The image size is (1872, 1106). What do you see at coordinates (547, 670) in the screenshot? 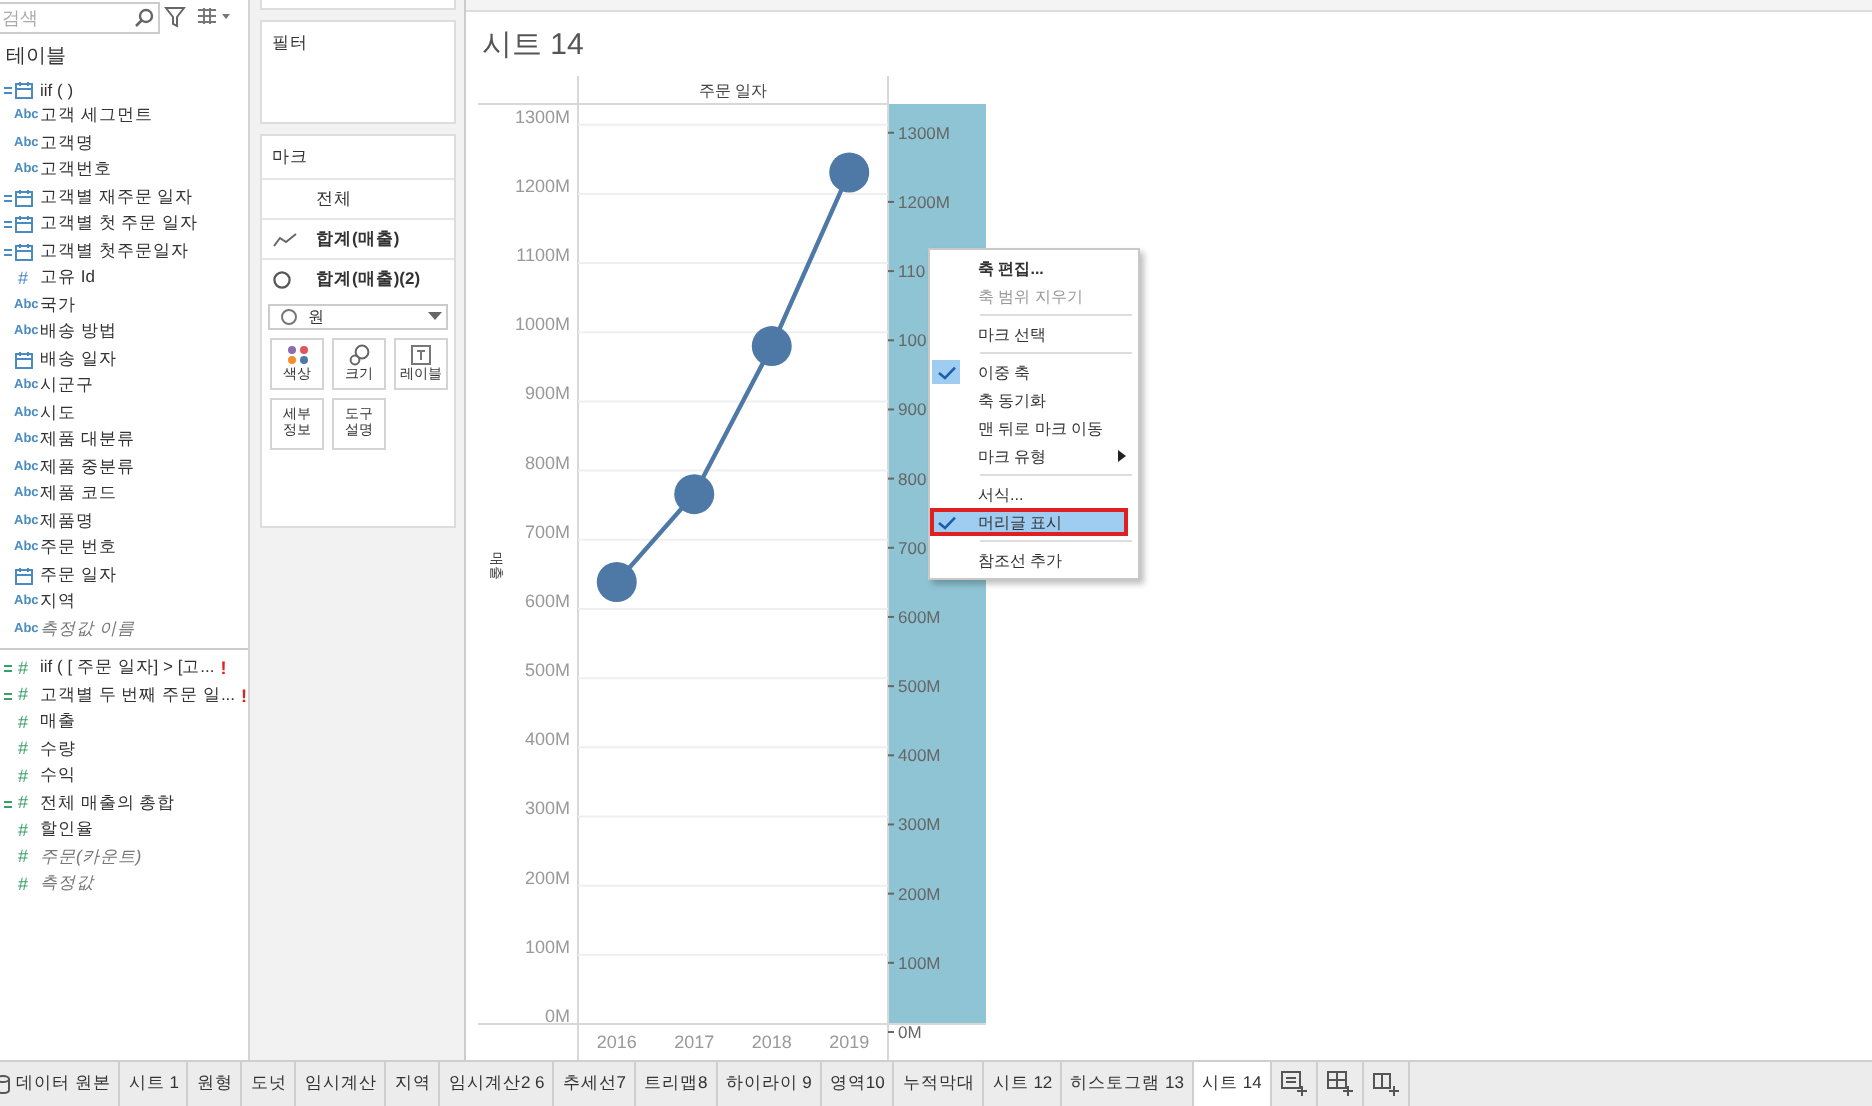
I see `axis-label: 500M` at bounding box center [547, 670].